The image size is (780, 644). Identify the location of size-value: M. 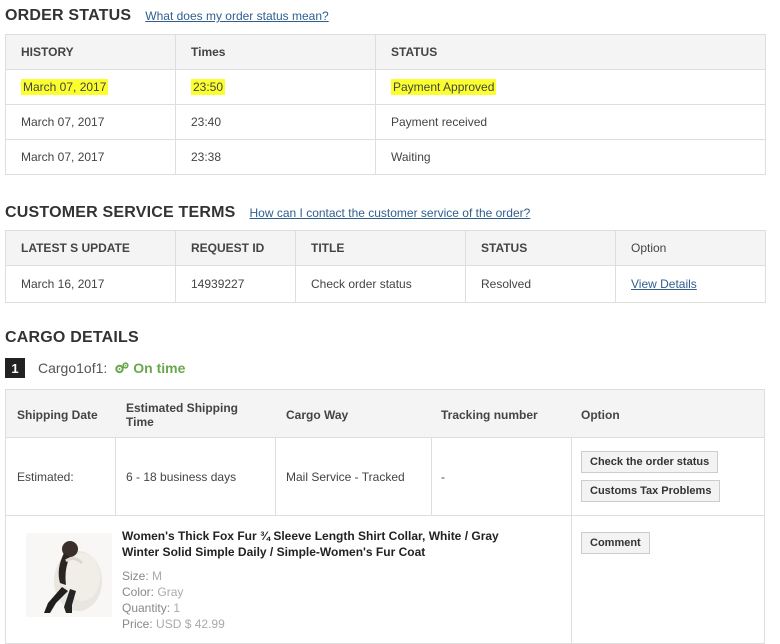
(157, 576).